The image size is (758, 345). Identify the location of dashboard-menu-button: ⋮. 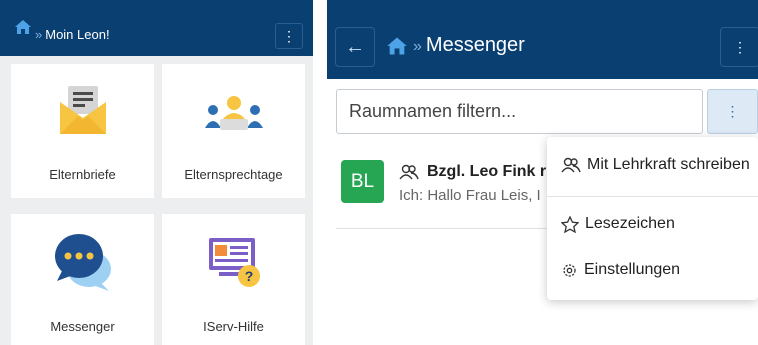
(289, 36).